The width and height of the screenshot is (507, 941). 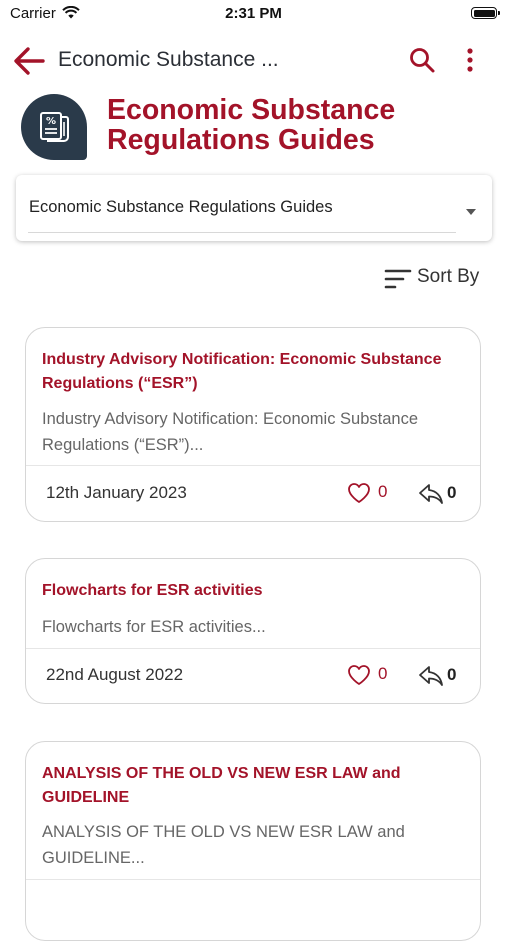 I want to click on percent-document-icon: %, so click(x=54, y=127).